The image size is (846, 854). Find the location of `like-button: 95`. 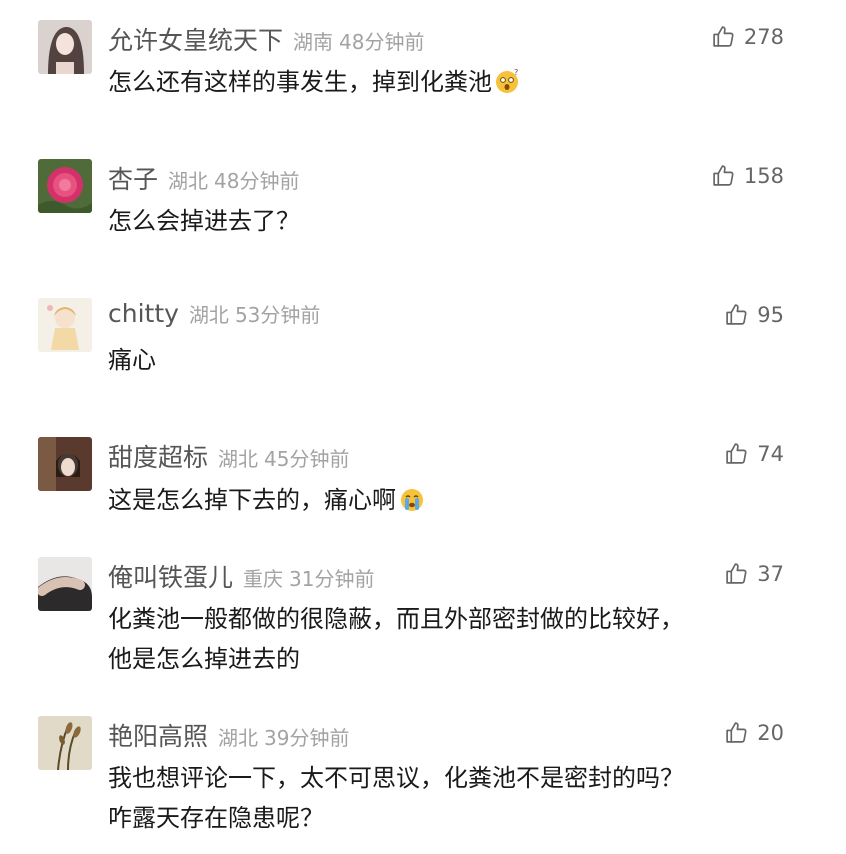

like-button: 95 is located at coordinates (754, 314).